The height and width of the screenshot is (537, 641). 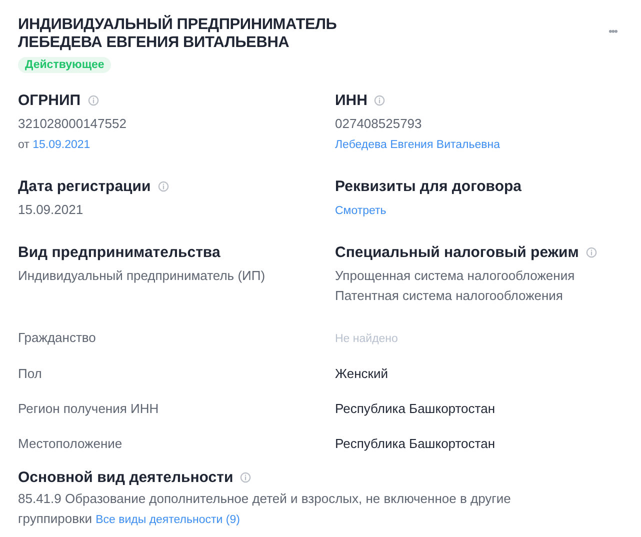 I want to click on field-value: от 15.09.2021, so click(x=54, y=144).